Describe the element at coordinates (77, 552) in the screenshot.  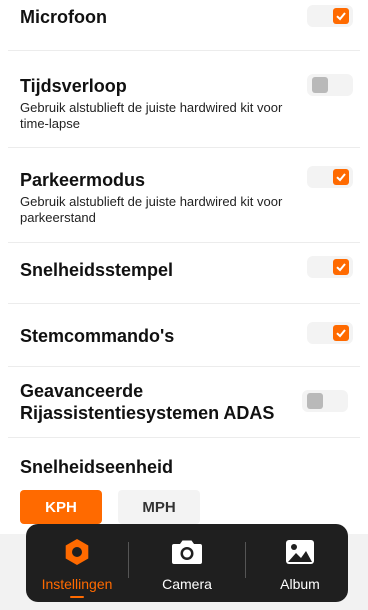
I see `settings-gear-icon` at that location.